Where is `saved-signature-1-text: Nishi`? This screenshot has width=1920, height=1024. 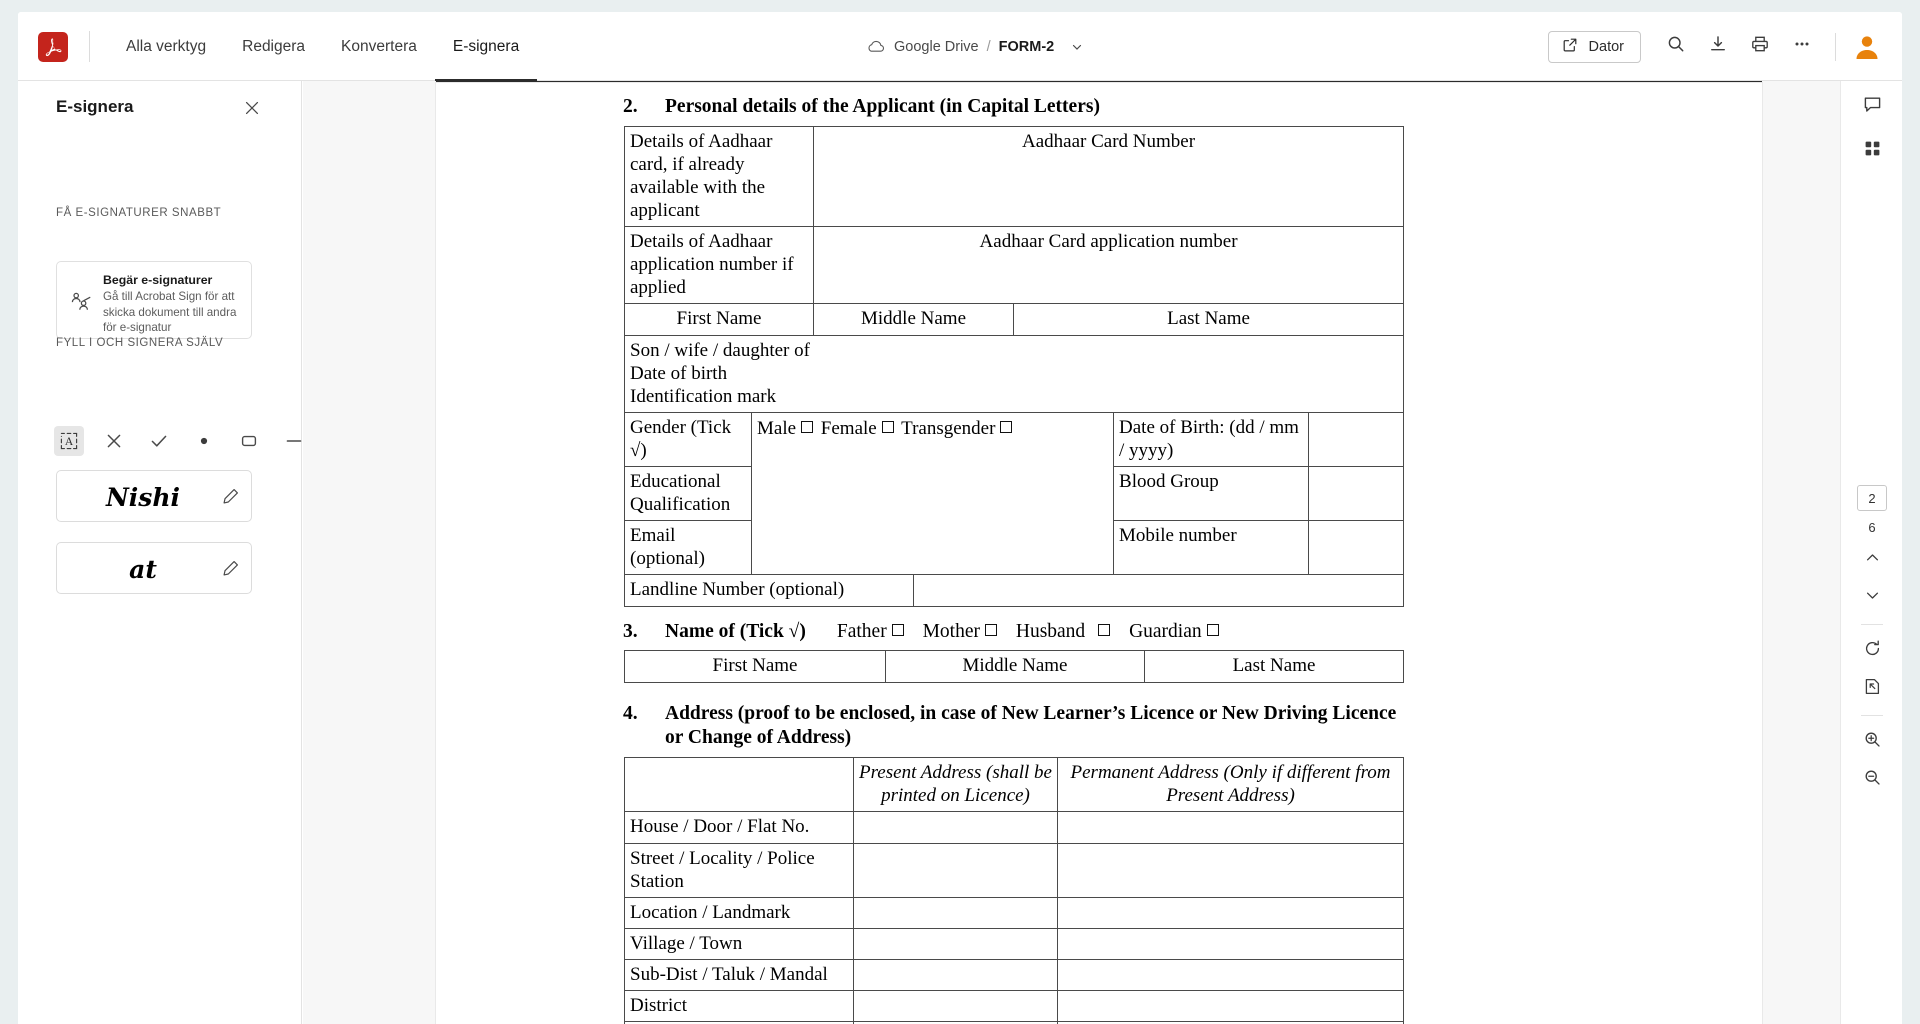
saved-signature-1-text: Nishi is located at coordinates (143, 497).